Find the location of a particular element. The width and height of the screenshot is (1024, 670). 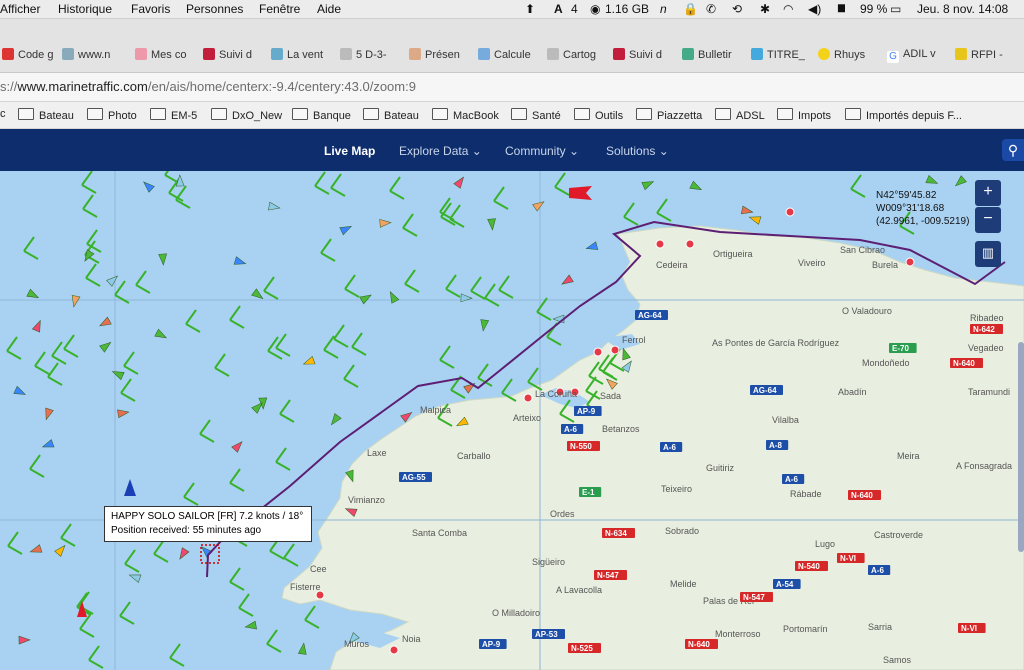

place-label: Vimianzo is located at coordinates (366, 500).